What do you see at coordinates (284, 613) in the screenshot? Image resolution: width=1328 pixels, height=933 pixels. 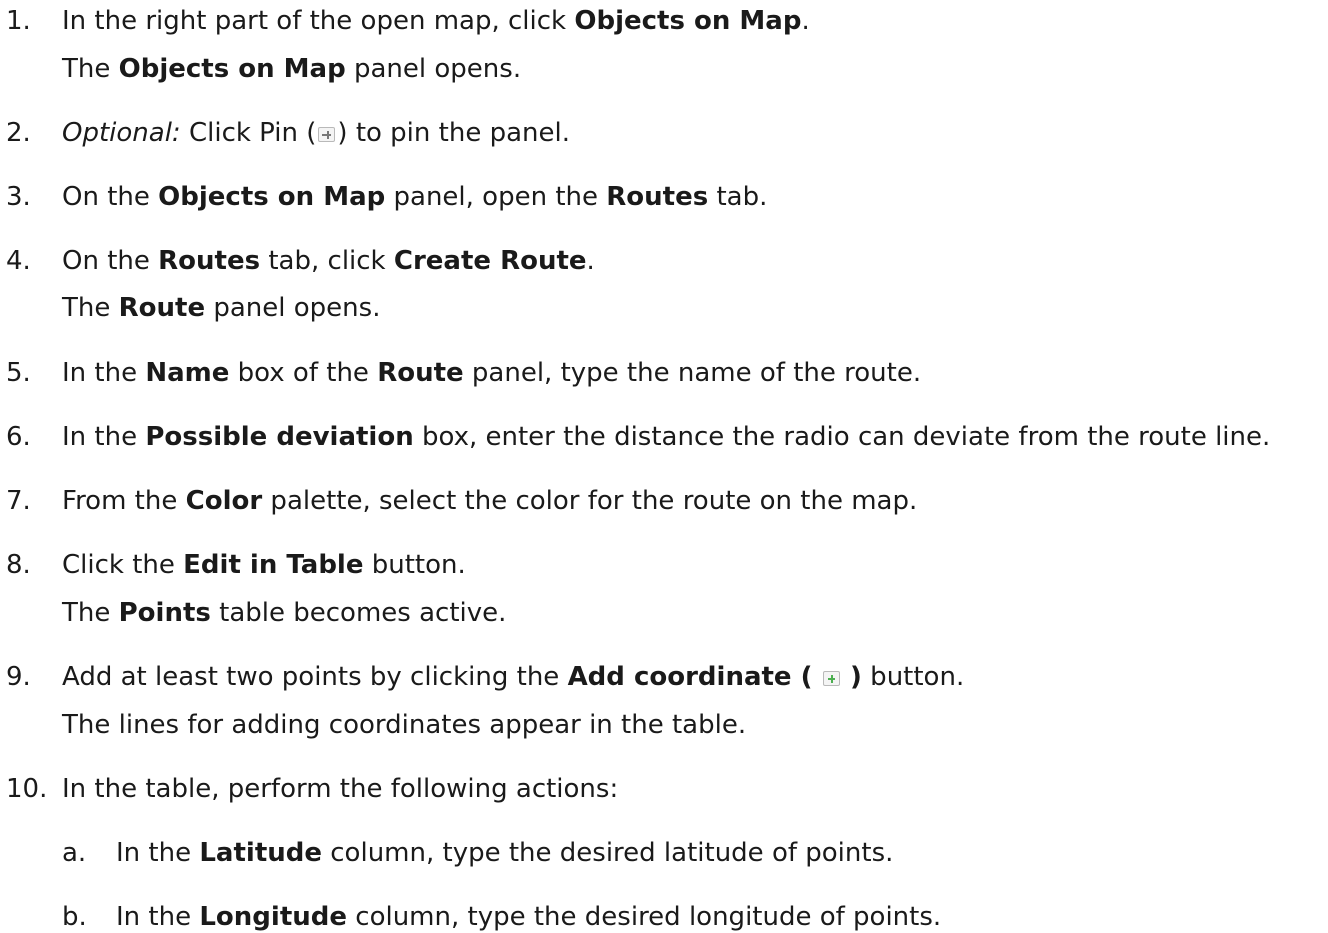 I see `step-result-text: The Points table becomes active.` at bounding box center [284, 613].